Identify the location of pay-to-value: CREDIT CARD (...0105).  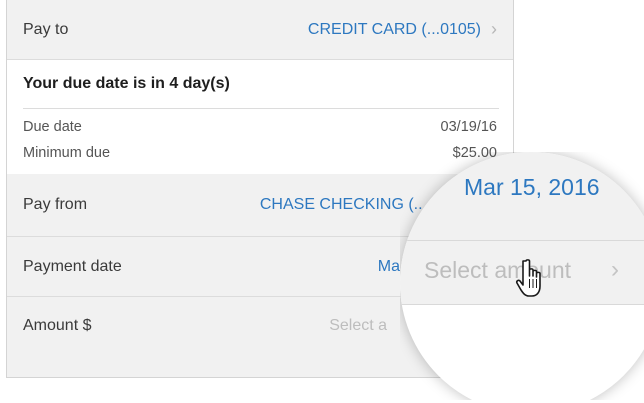
(394, 30).